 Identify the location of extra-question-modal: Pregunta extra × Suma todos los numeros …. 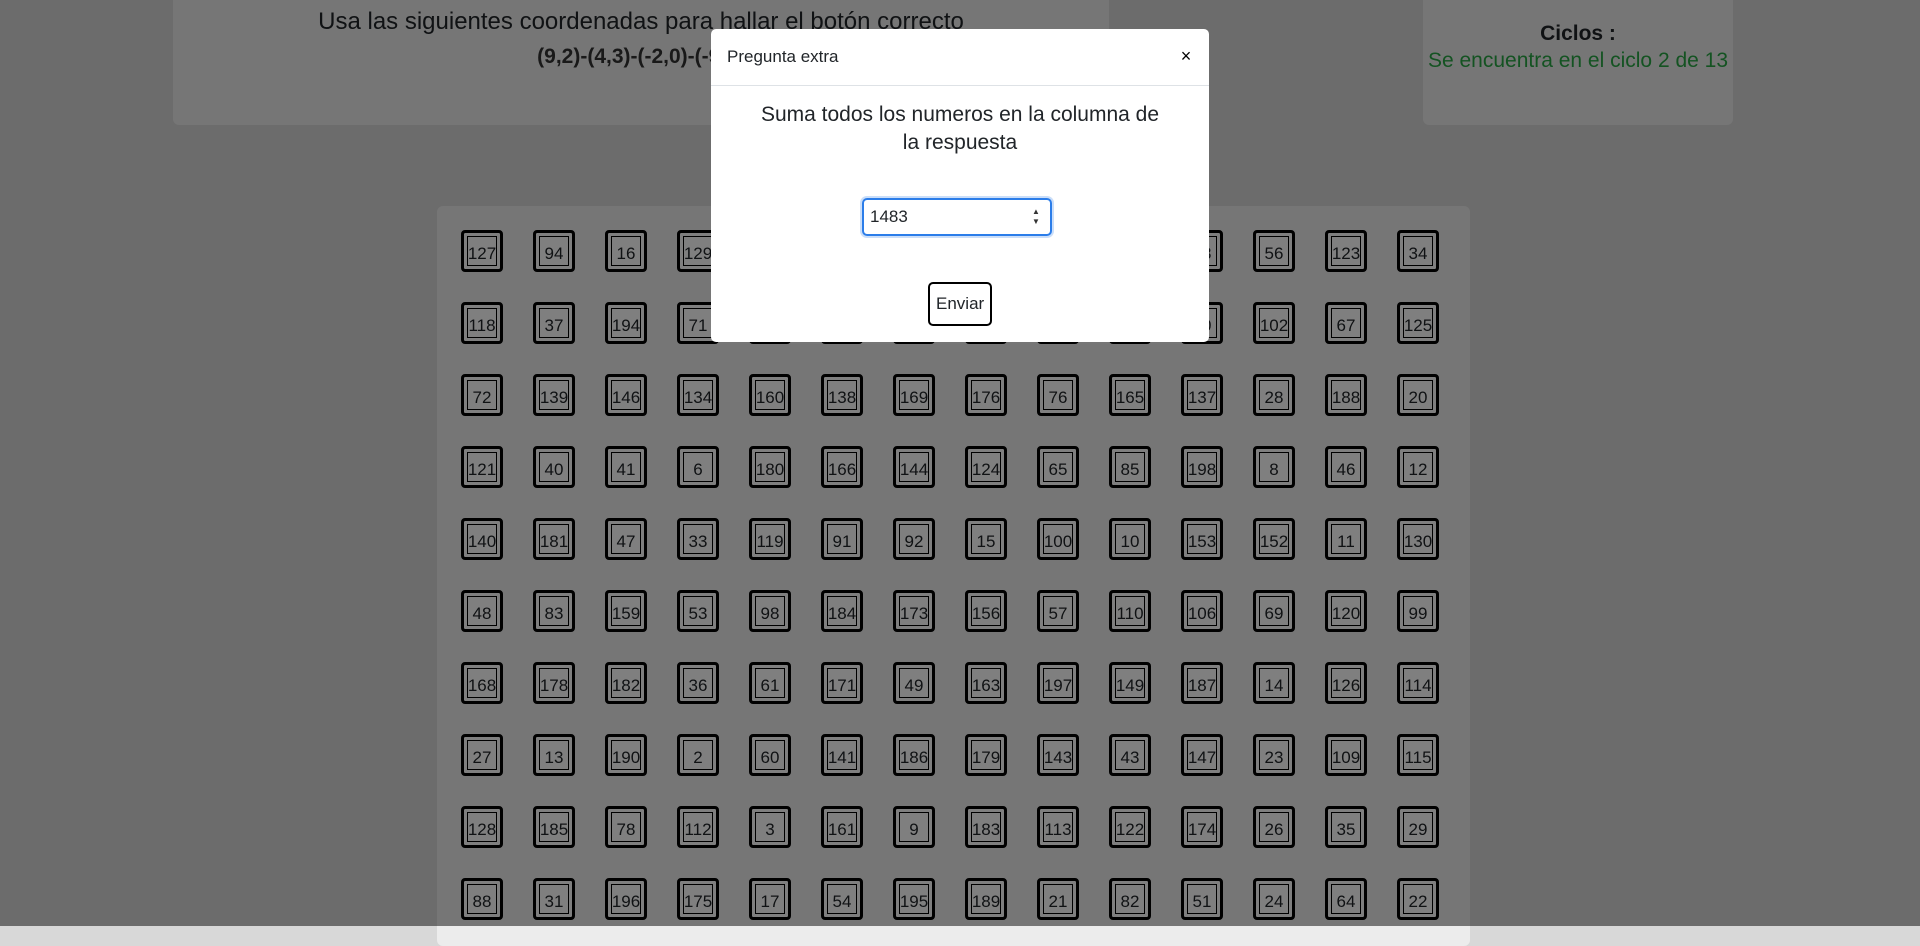
(960, 185).